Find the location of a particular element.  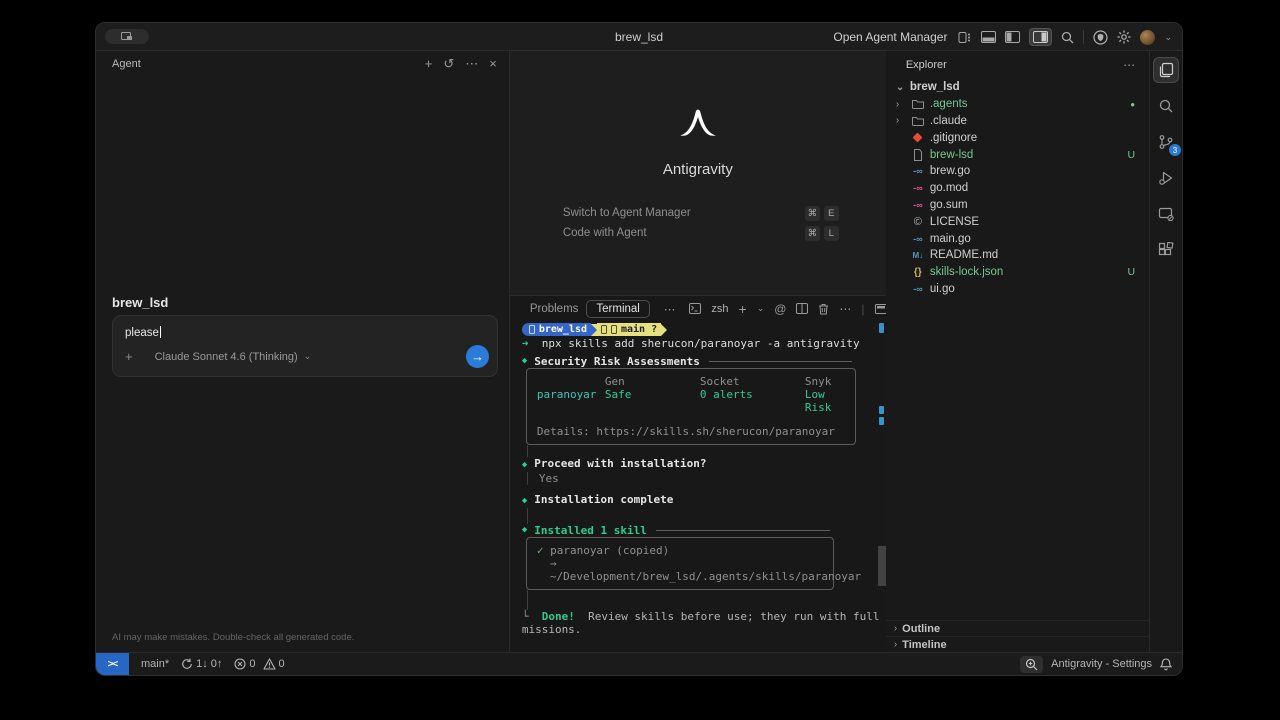

error-count: 0 is located at coordinates (252, 664).